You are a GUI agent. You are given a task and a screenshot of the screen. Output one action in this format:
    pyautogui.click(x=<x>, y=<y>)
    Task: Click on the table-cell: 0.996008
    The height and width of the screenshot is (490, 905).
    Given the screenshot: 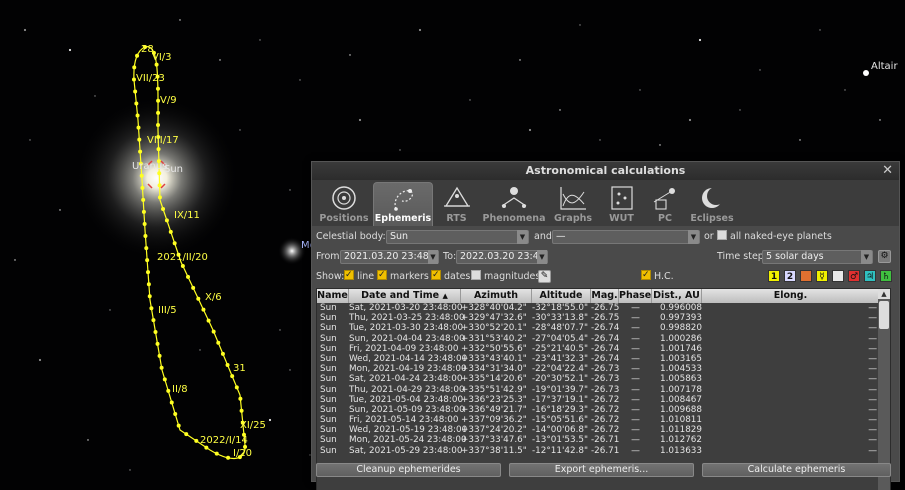 What is the action you would take?
    pyautogui.click(x=681, y=308)
    